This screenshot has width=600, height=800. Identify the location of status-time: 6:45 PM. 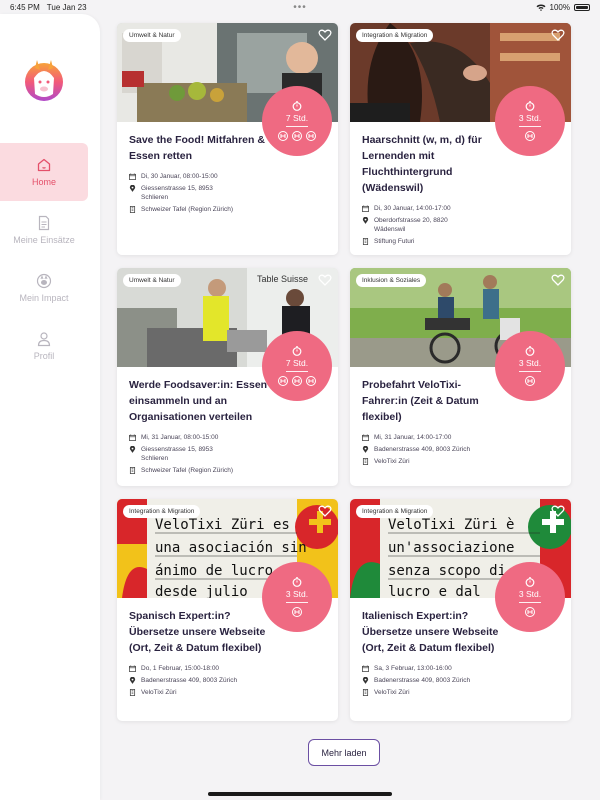
(25, 7).